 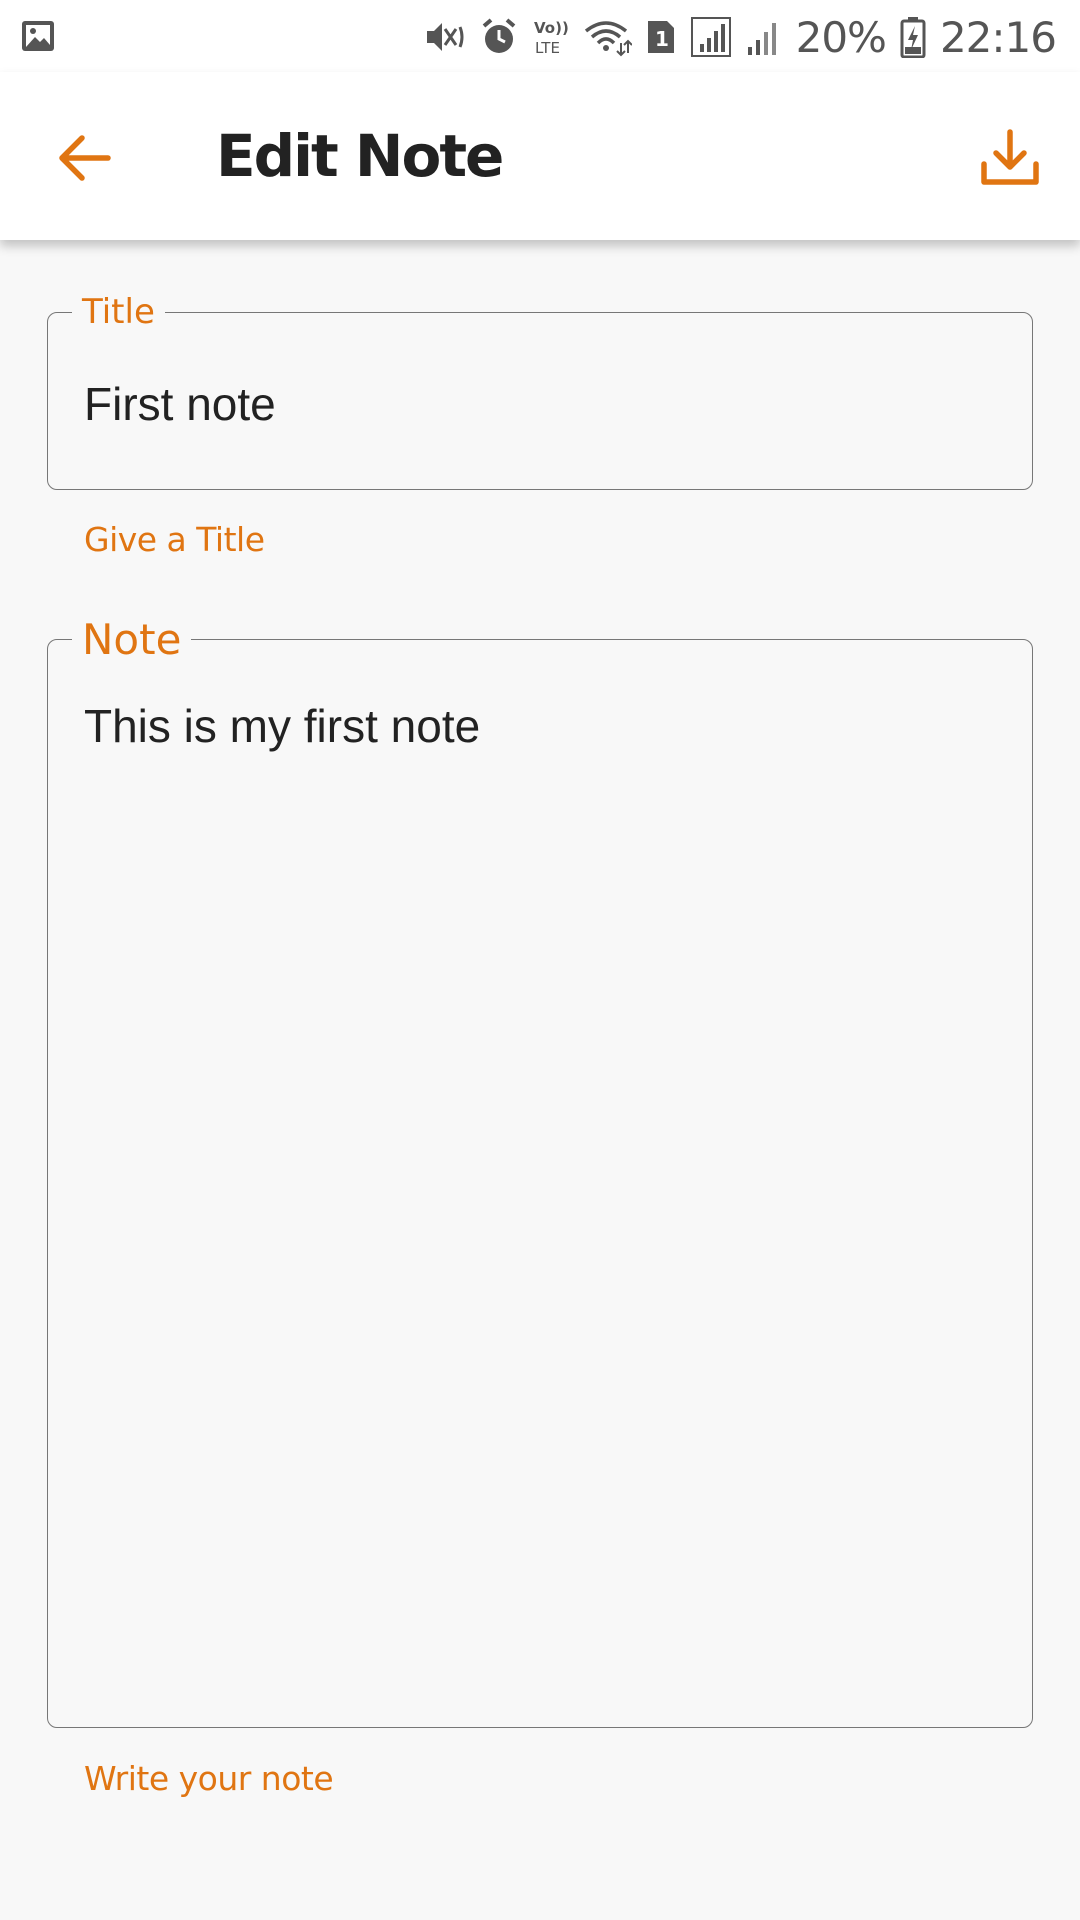 I want to click on title-input, so click(x=540, y=404).